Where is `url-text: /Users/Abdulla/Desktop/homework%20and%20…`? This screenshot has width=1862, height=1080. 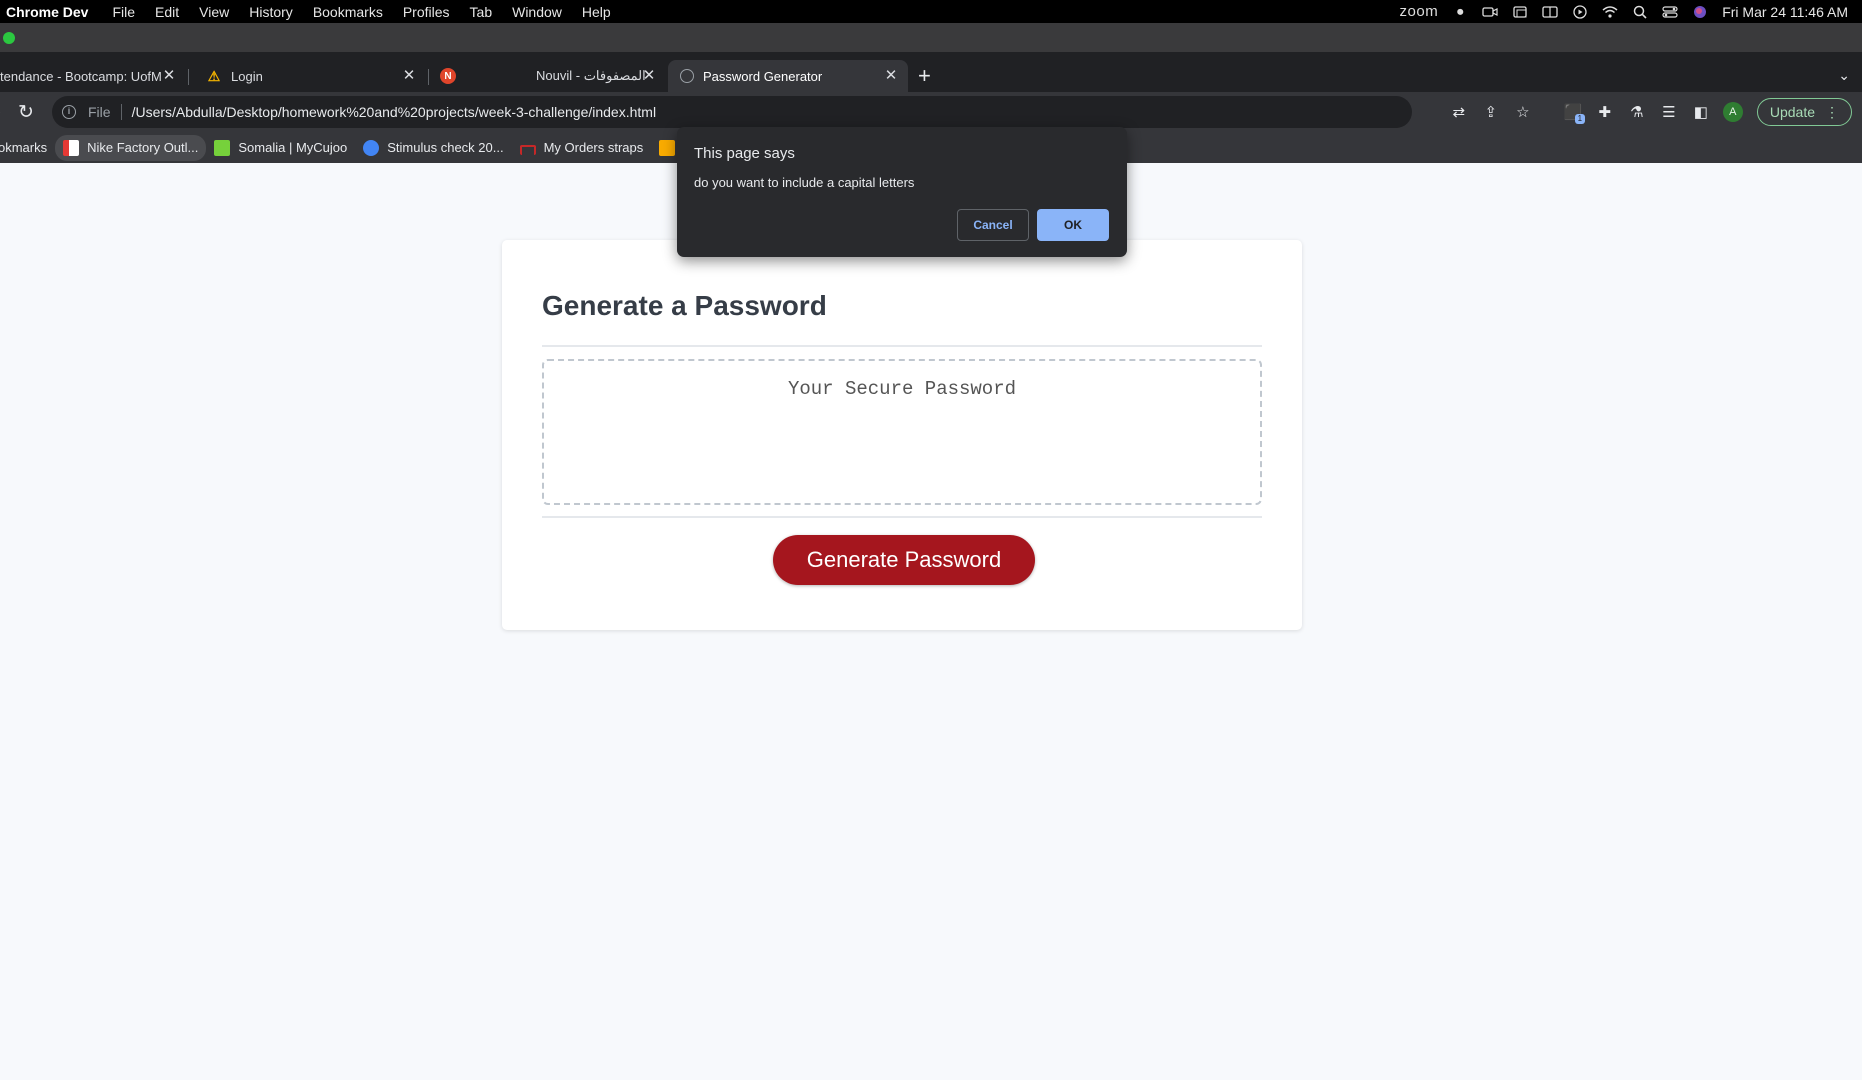 url-text: /Users/Abdulla/Desktop/homework%20and%20… is located at coordinates (394, 112).